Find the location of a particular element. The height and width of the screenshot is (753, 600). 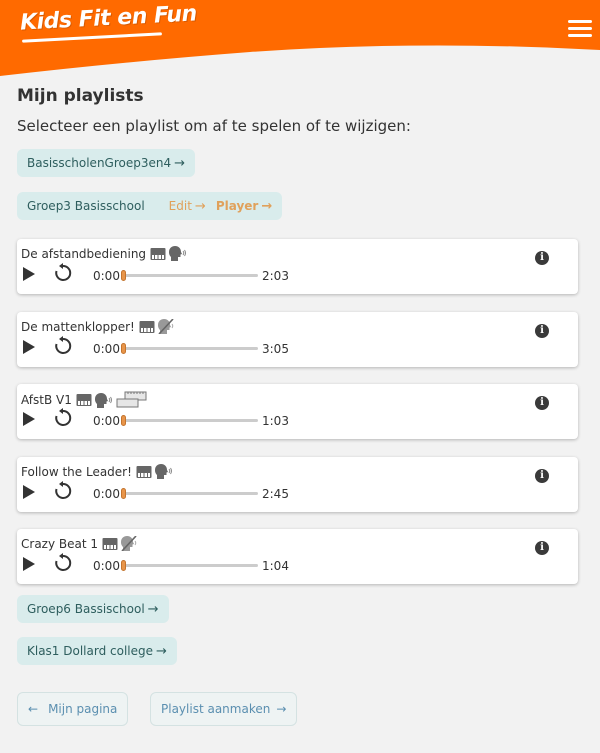

playlist-name: BasisscholenGroep3en4 is located at coordinates (99, 163).